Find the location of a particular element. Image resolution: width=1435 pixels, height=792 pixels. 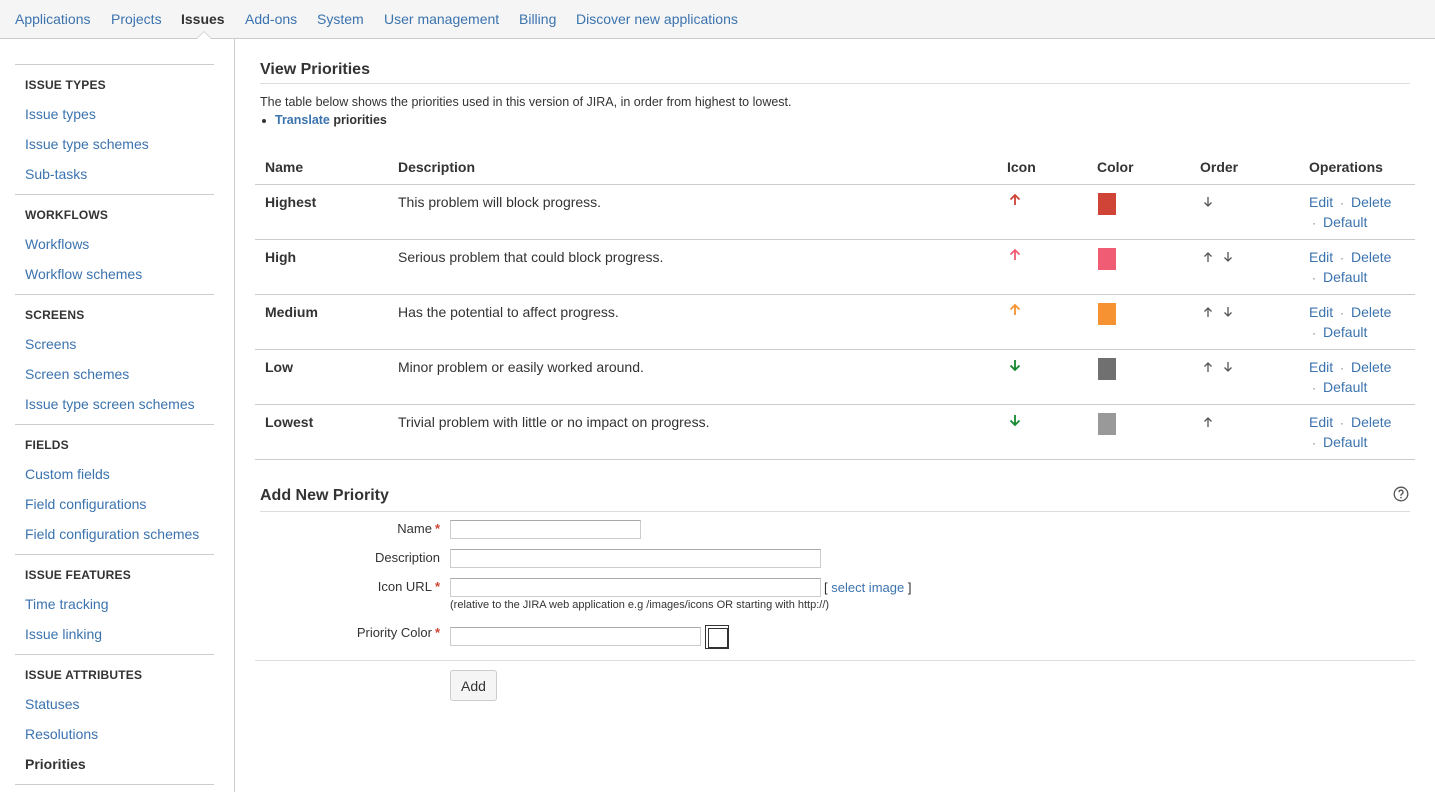

select-image-group: [ select image ] is located at coordinates (867, 587).